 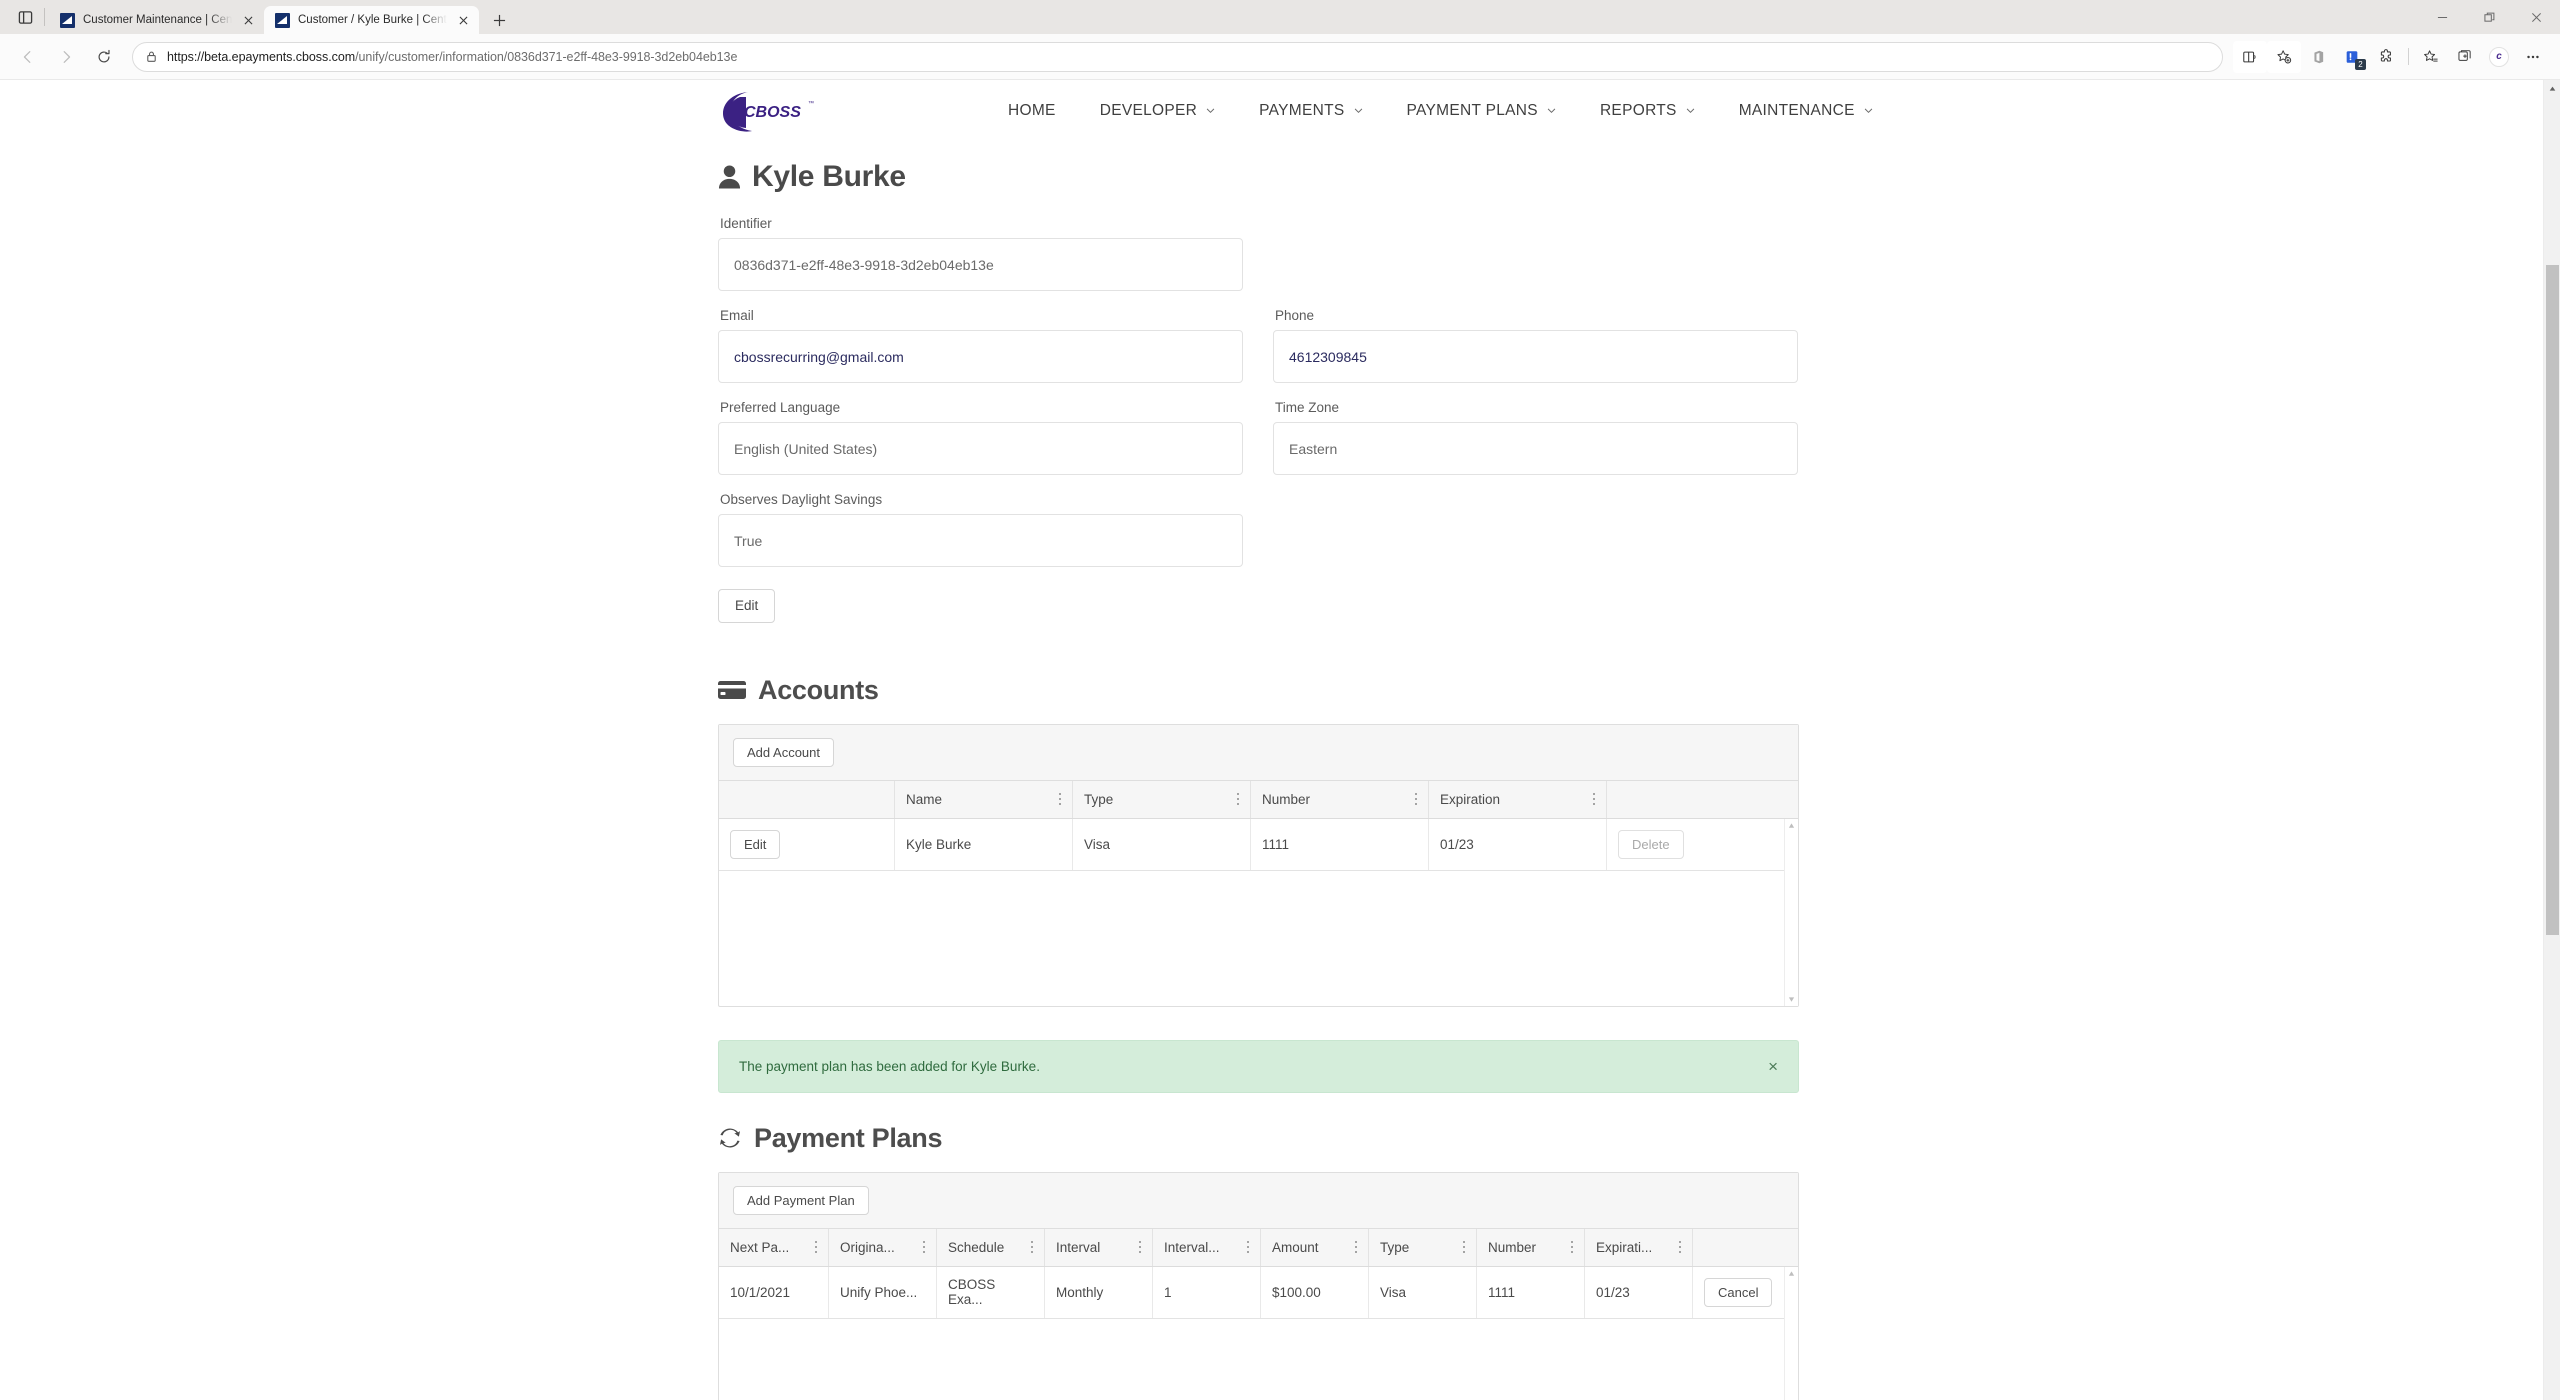 I want to click on accounts-col-expiration-label: Expiration, so click(x=1470, y=799).